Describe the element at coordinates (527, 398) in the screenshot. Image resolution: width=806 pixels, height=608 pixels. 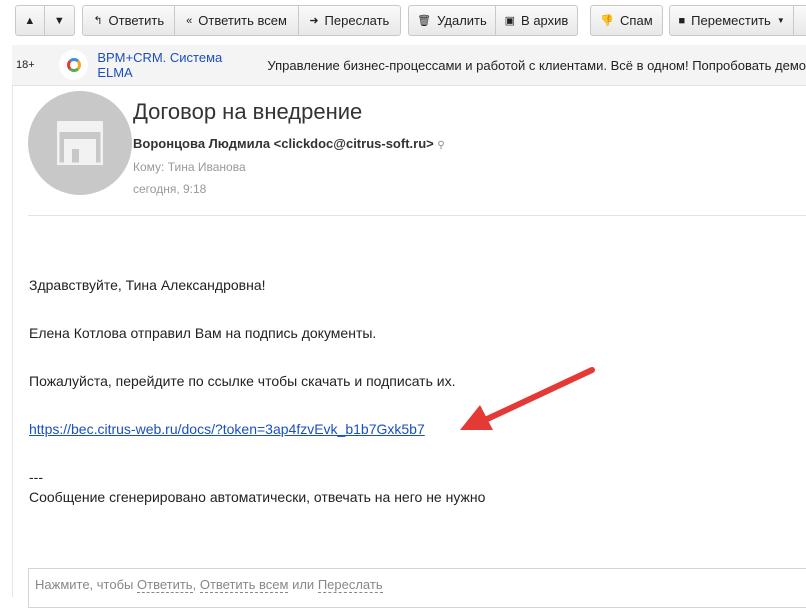
I see `red-arrow-annotation` at that location.